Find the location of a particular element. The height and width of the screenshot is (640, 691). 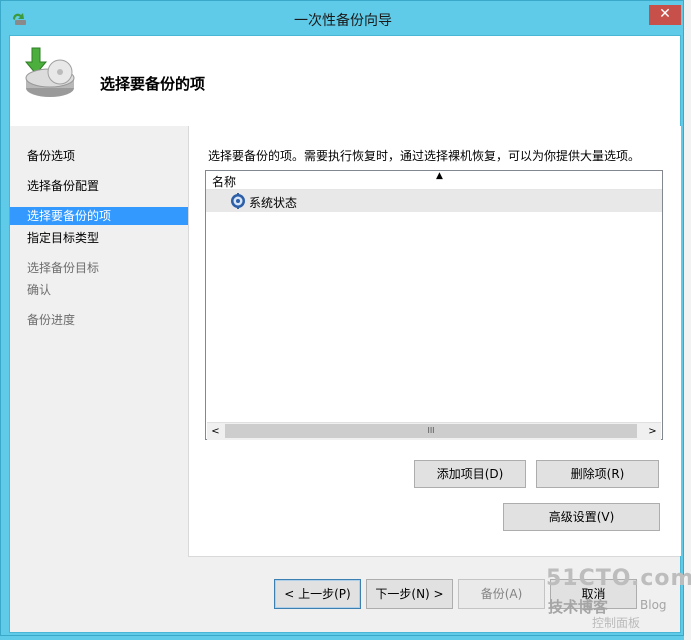

advanced-settings-button: 高级设置(V) is located at coordinates (581, 517).